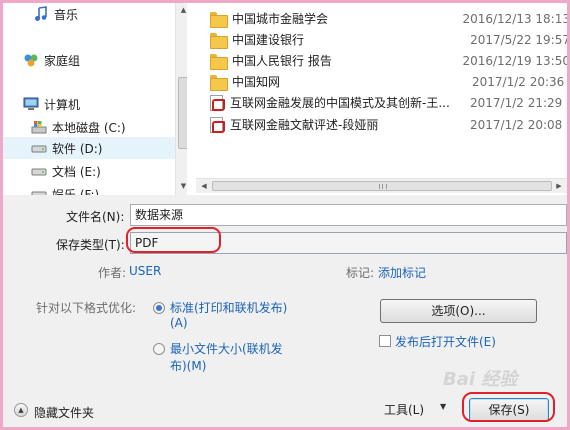 The image size is (570, 430). What do you see at coordinates (402, 272) in the screenshot?
I see `add-tags-link: 添加标记` at bounding box center [402, 272].